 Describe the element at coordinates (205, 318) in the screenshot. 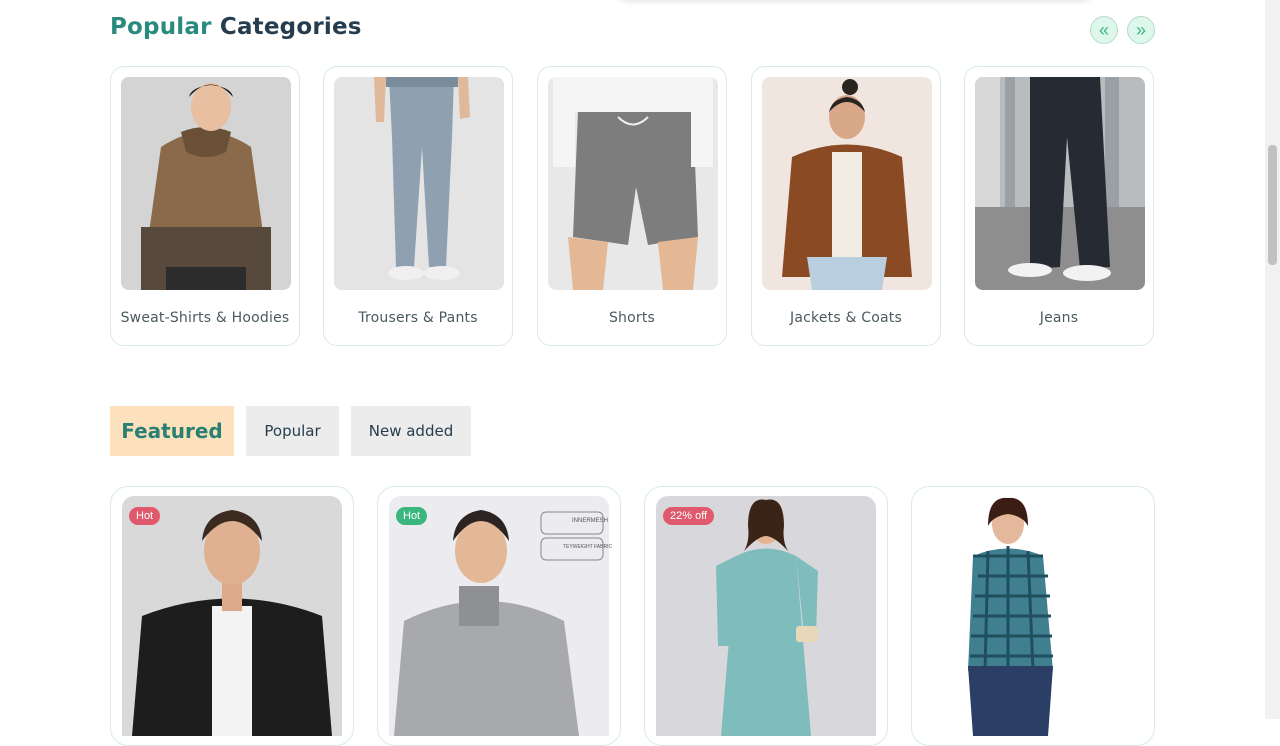

I see `category-label: Sweat-Shirts & Hoodies` at that location.